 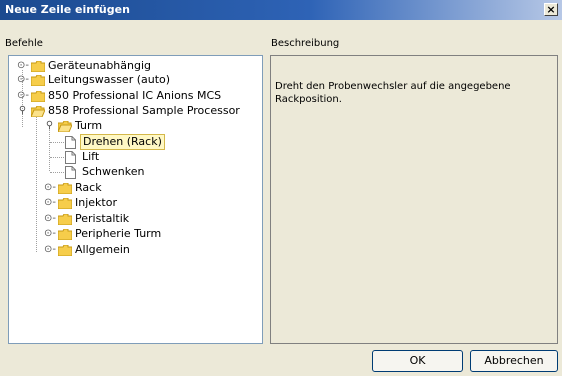 I want to click on tree-item-label: Injektor, so click(x=96, y=202).